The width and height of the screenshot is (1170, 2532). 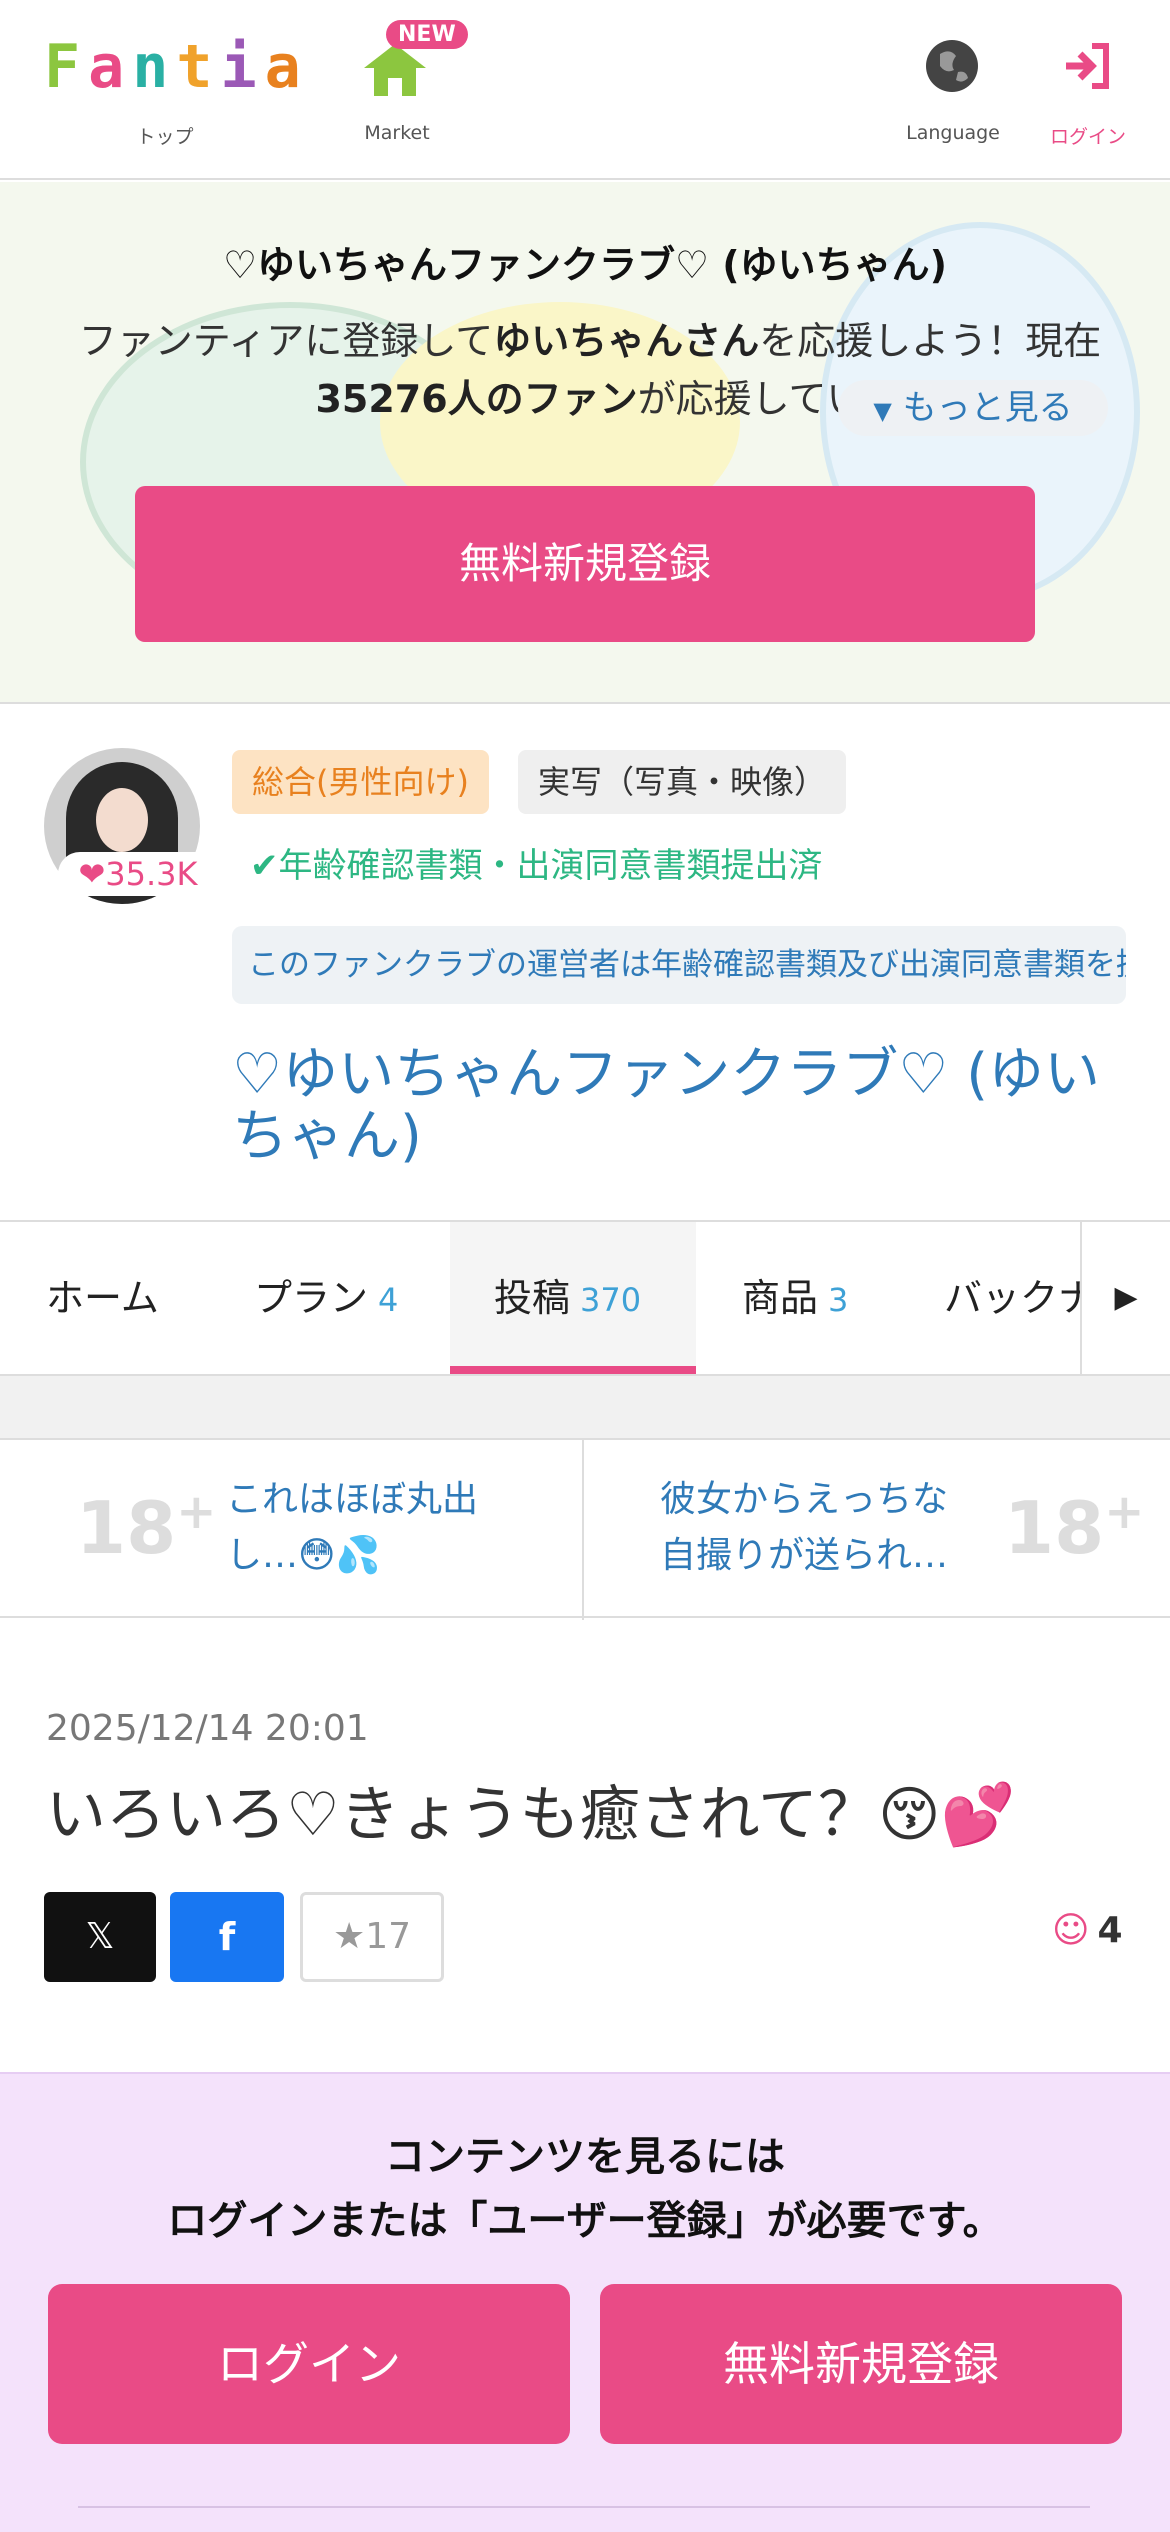 What do you see at coordinates (63, 67) in the screenshot?
I see `logo-letter: F` at bounding box center [63, 67].